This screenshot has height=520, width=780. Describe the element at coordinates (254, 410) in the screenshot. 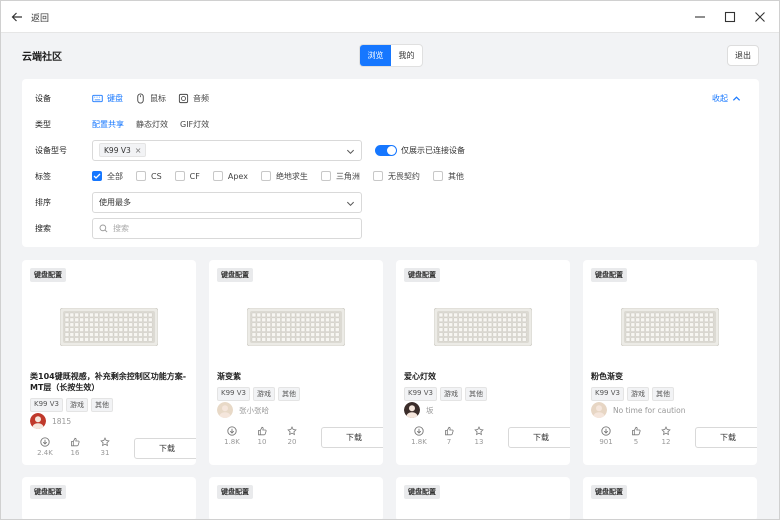

I see `author-name: 张小张哈` at that location.